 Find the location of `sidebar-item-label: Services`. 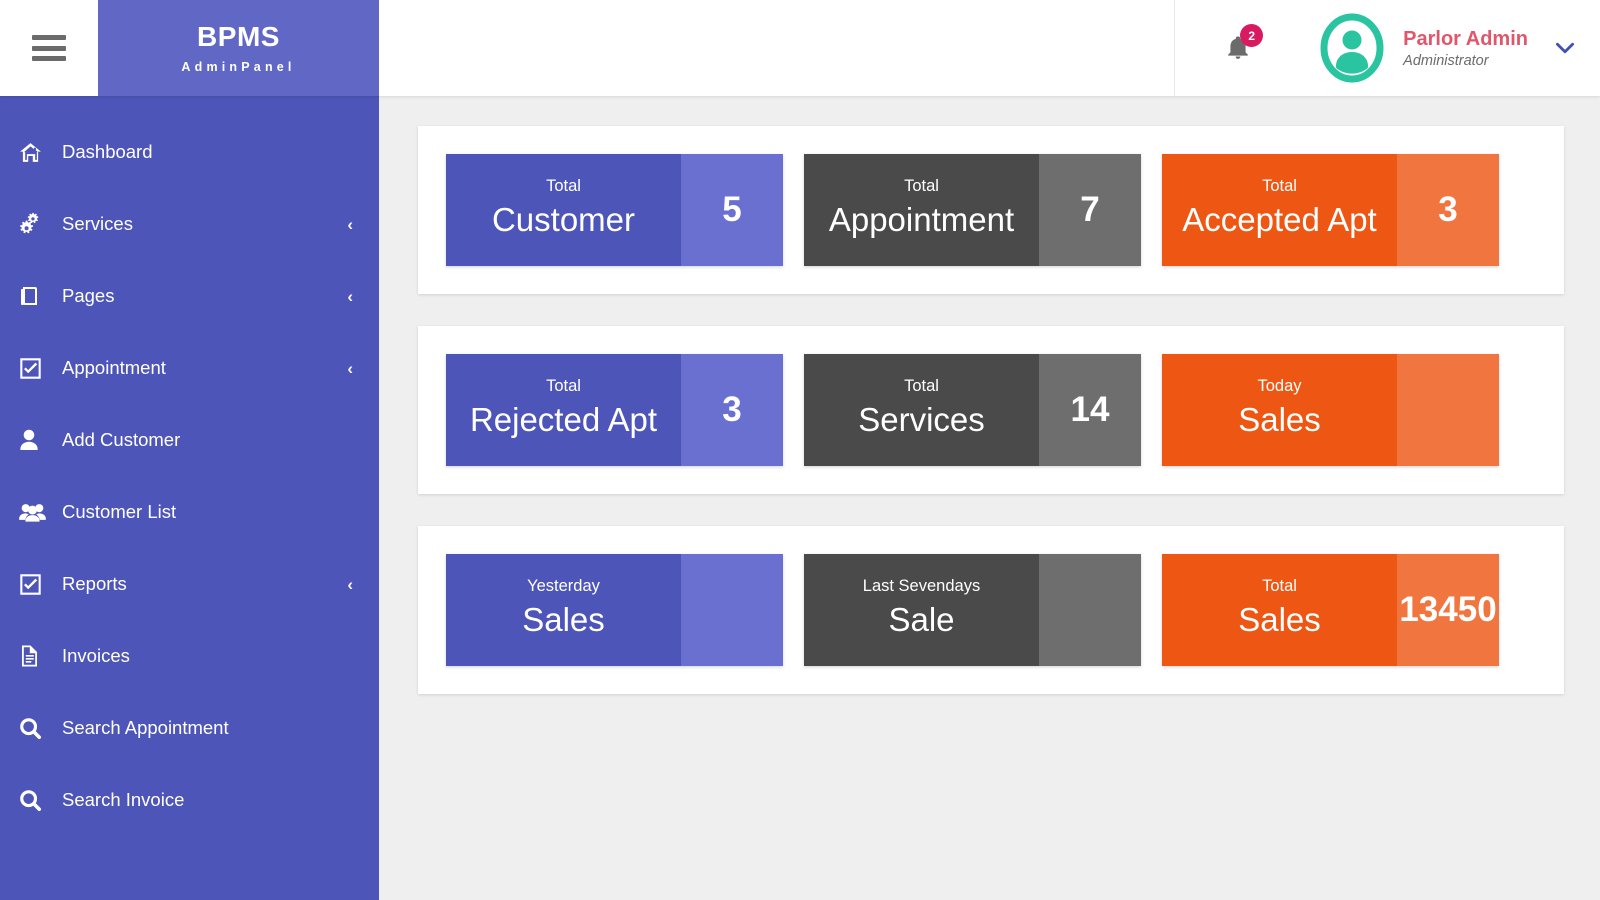

sidebar-item-label: Services is located at coordinates (97, 223).